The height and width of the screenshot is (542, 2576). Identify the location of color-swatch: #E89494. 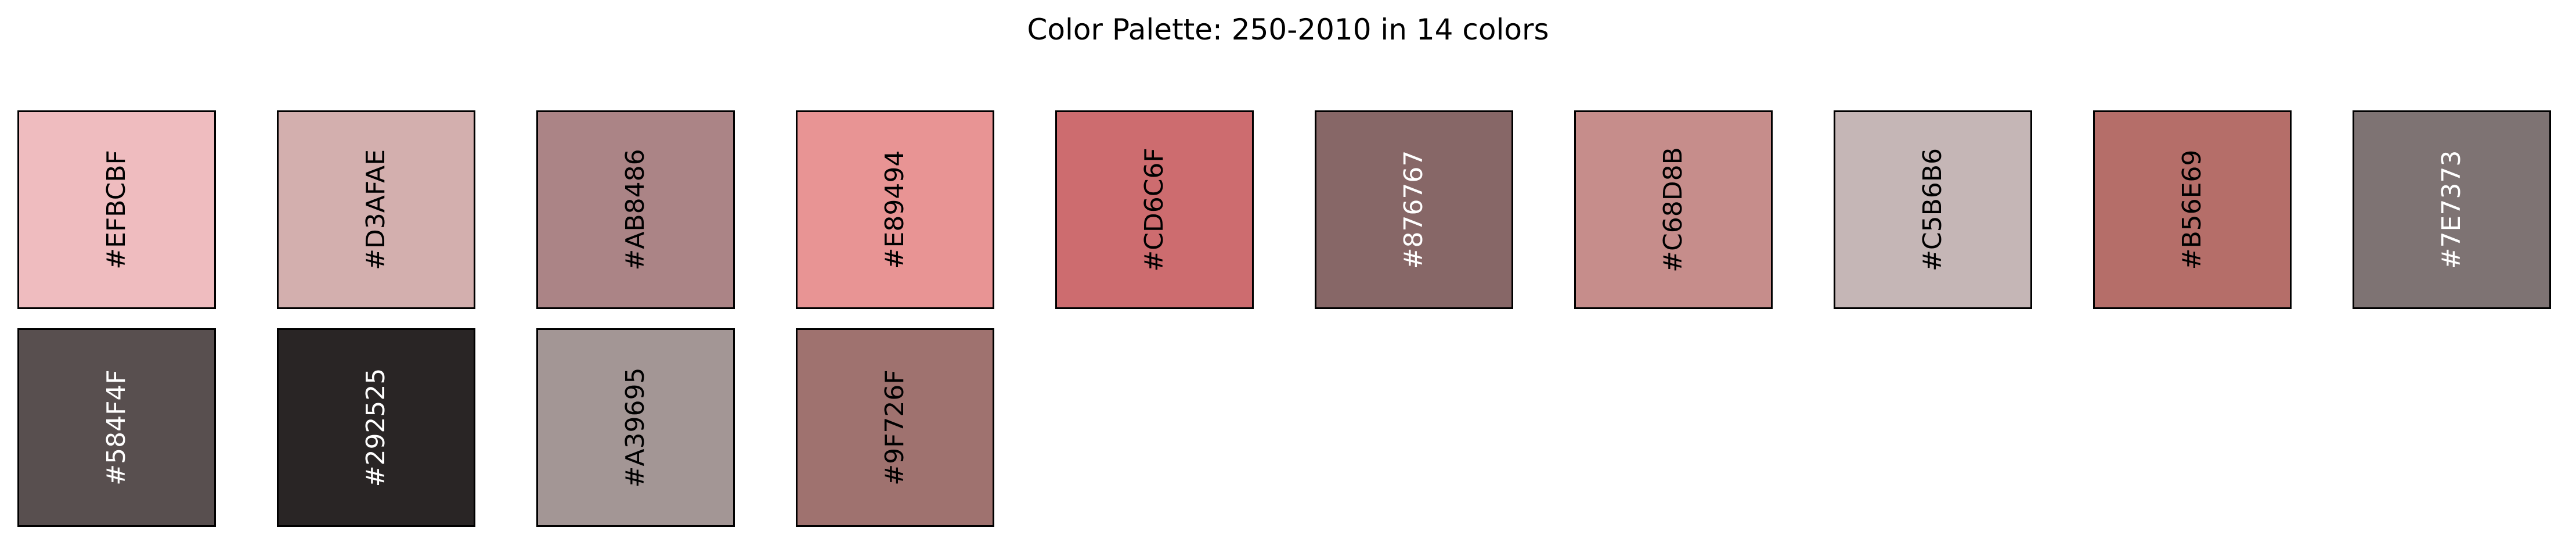
(895, 210).